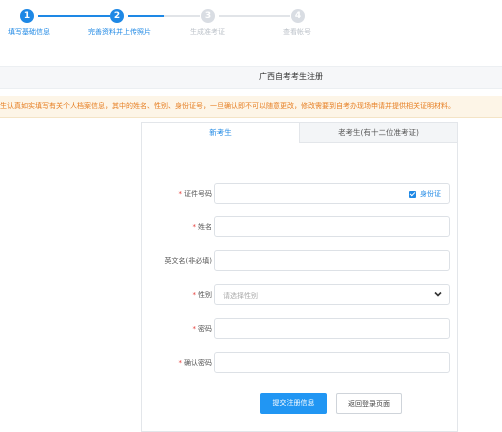  Describe the element at coordinates (202, 295) in the screenshot. I see `gender-label: * 性别` at that location.